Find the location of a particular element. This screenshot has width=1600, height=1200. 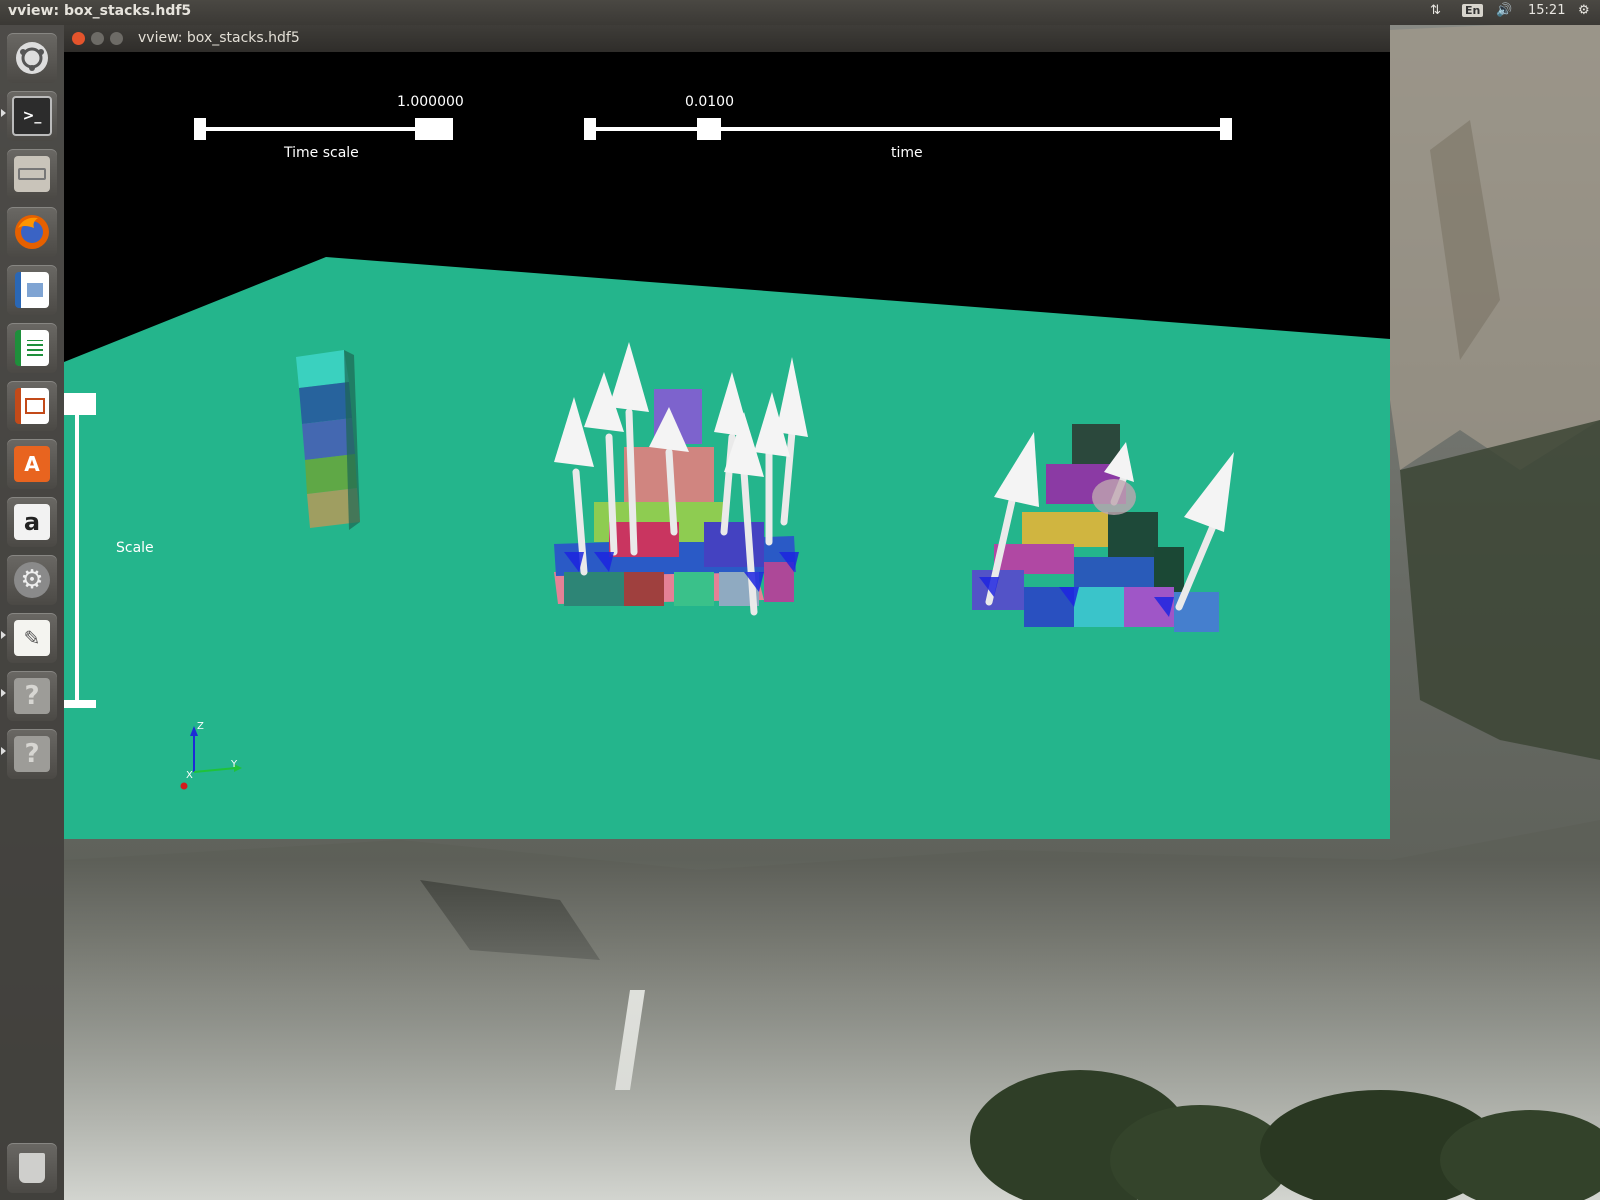

scale-handle is located at coordinates (80, 404).